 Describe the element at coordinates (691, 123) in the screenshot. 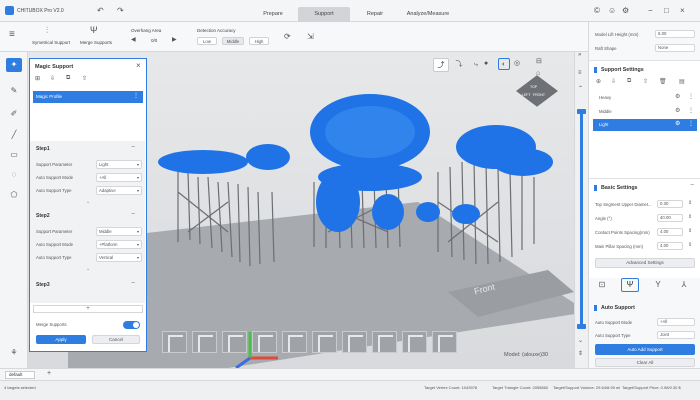

I see `profile-light-more-icon: ⋮` at that location.